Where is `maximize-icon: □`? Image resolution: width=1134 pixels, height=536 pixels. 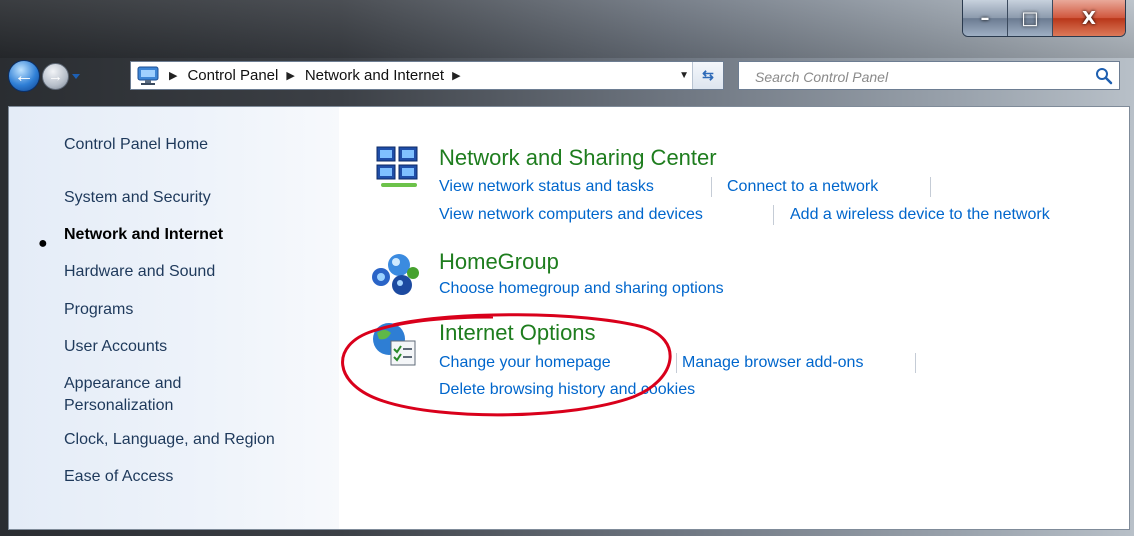
maximize-icon: □ is located at coordinates (1030, 18).